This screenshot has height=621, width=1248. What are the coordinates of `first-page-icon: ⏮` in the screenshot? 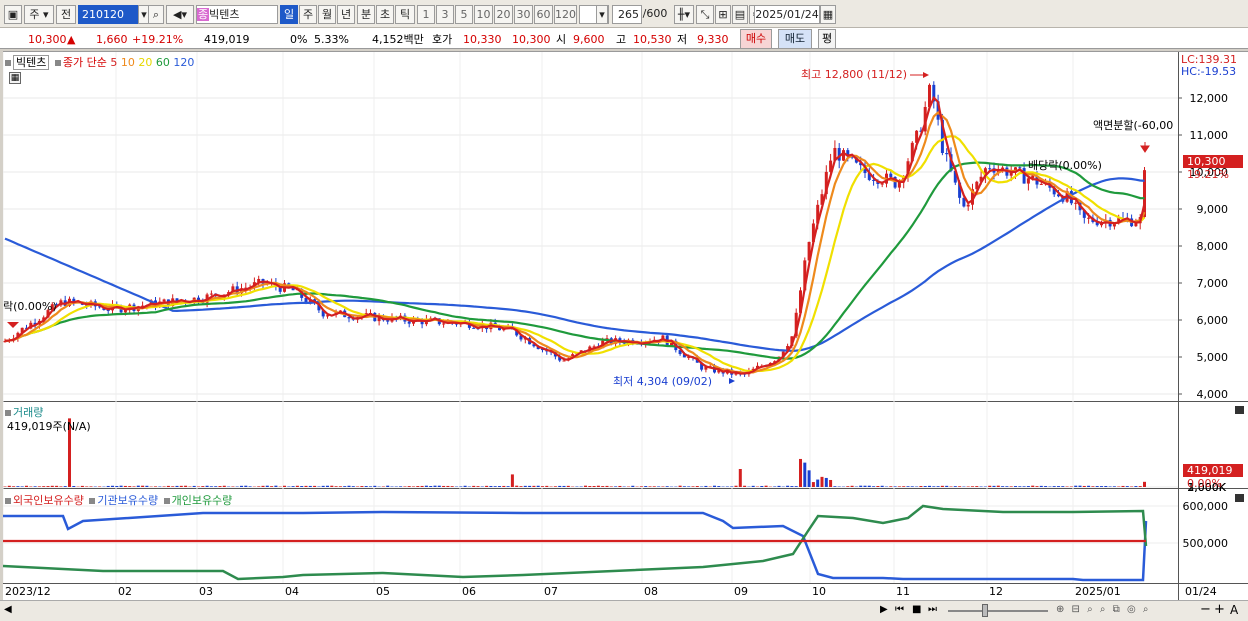 It's located at (899, 609).